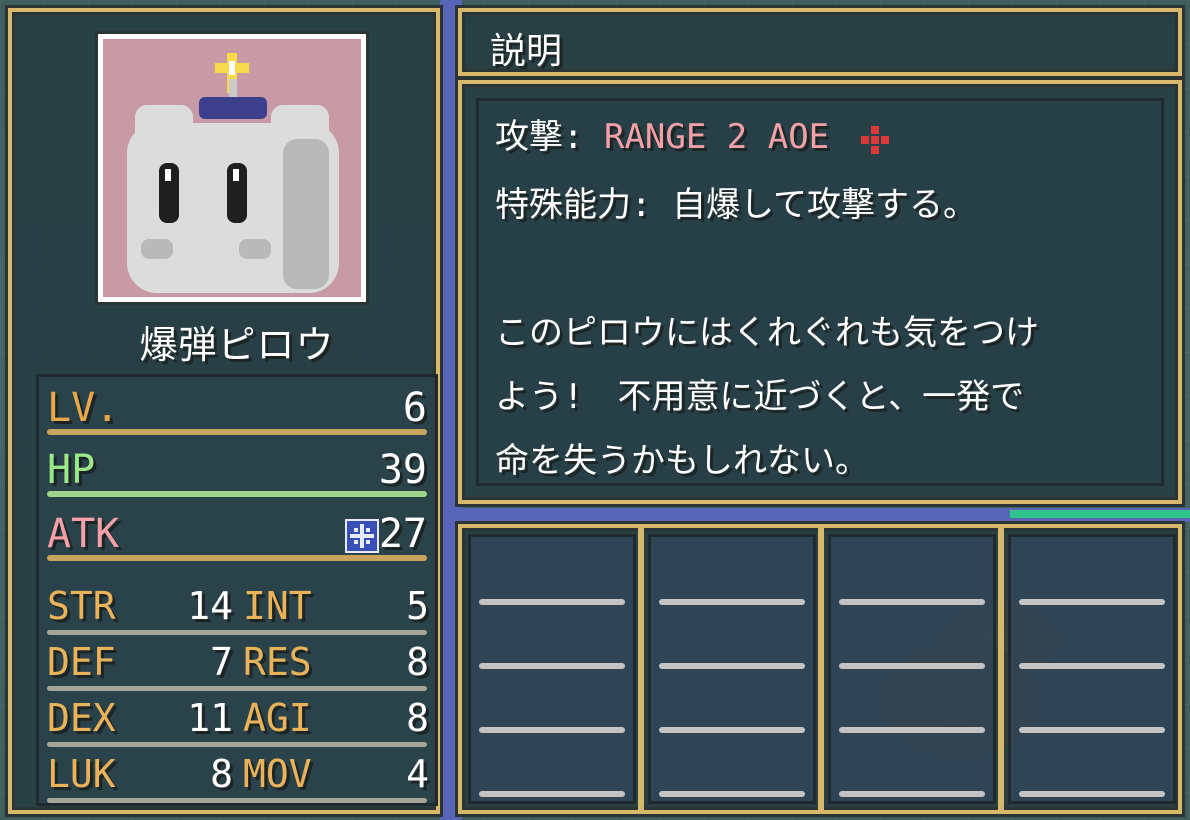 The image size is (1190, 820). I want to click on stat-int-label: INT, so click(277, 606).